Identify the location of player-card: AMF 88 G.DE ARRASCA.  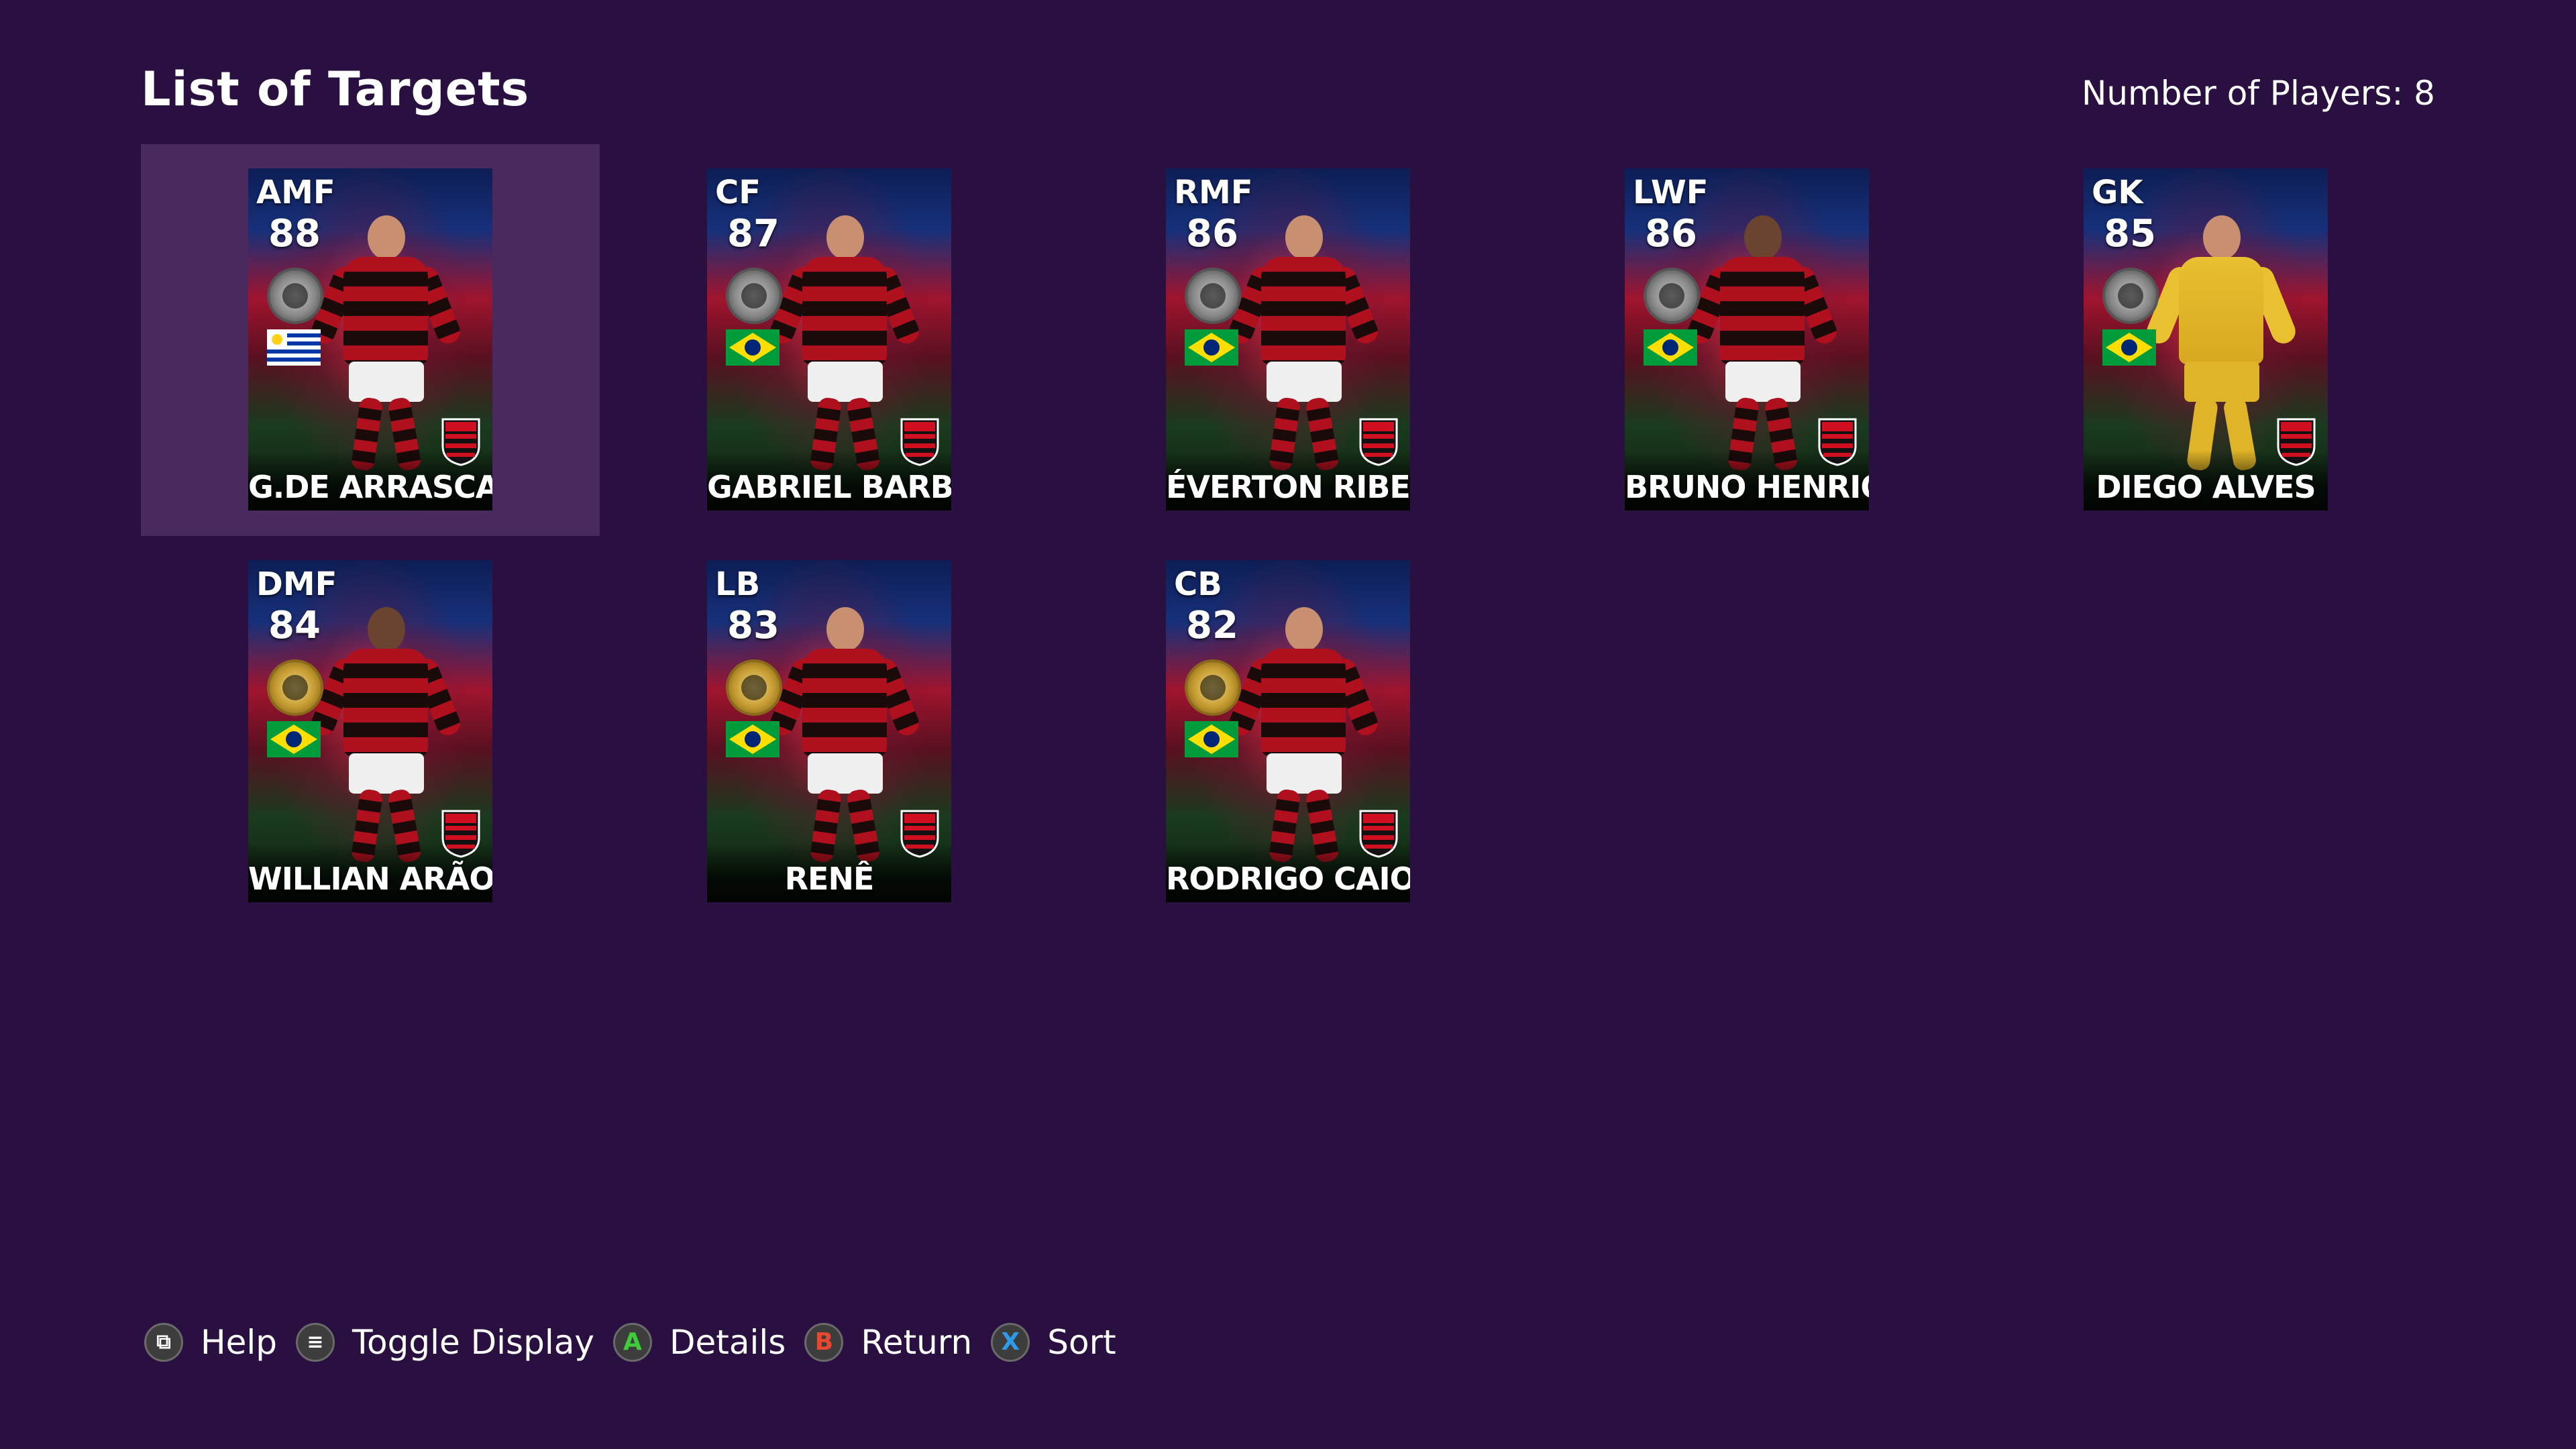
(370, 339).